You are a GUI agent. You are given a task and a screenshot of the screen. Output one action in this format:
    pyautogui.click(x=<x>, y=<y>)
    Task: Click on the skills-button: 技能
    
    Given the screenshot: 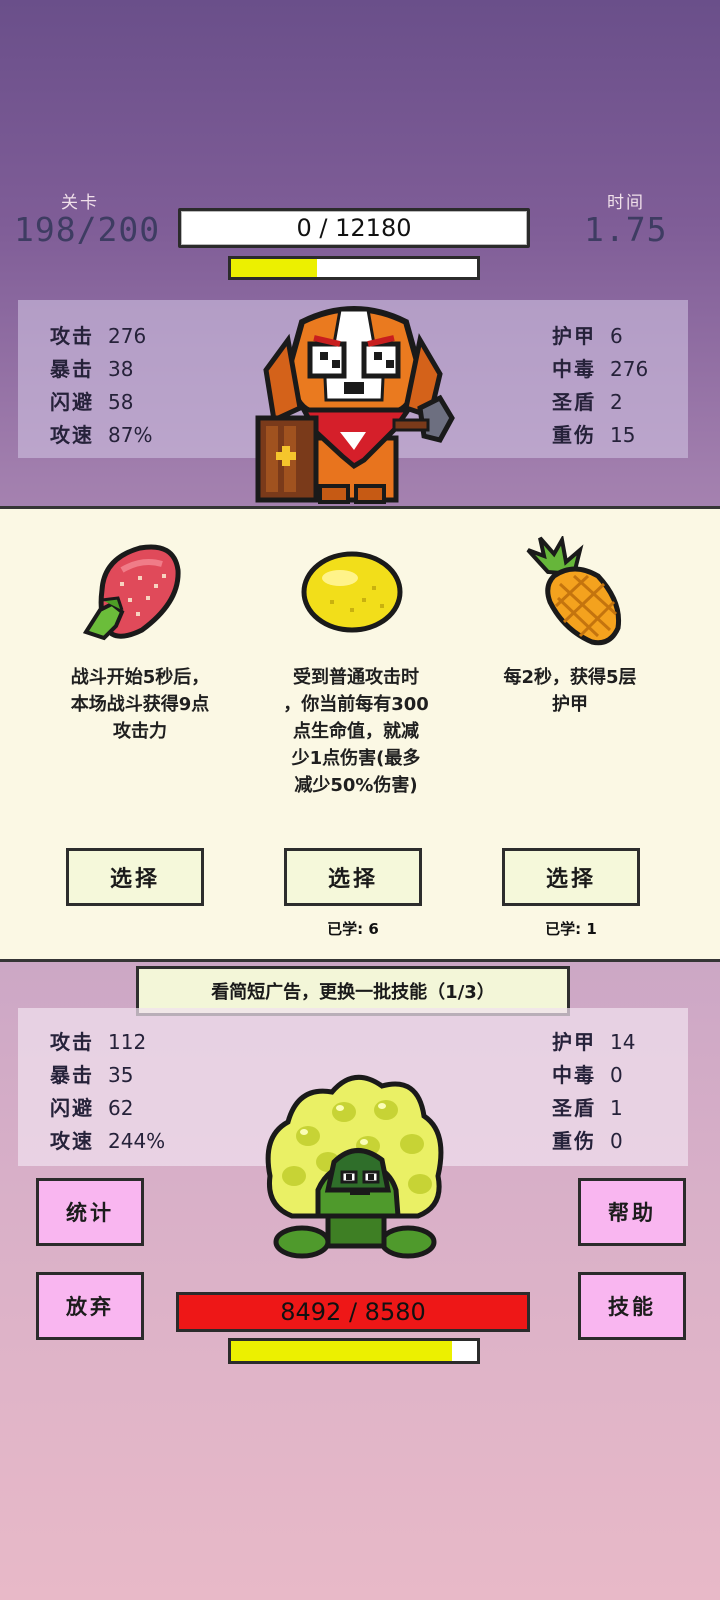 What is the action you would take?
    pyautogui.click(x=632, y=1306)
    